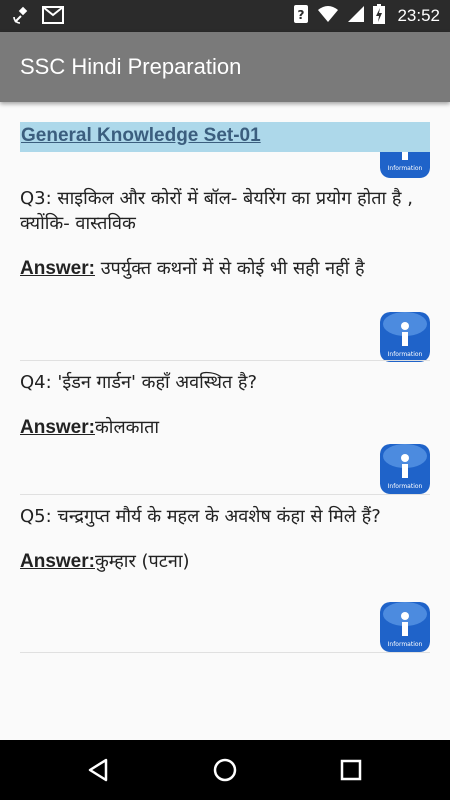 This screenshot has width=450, height=800. I want to click on gmail-icon, so click(53, 17).